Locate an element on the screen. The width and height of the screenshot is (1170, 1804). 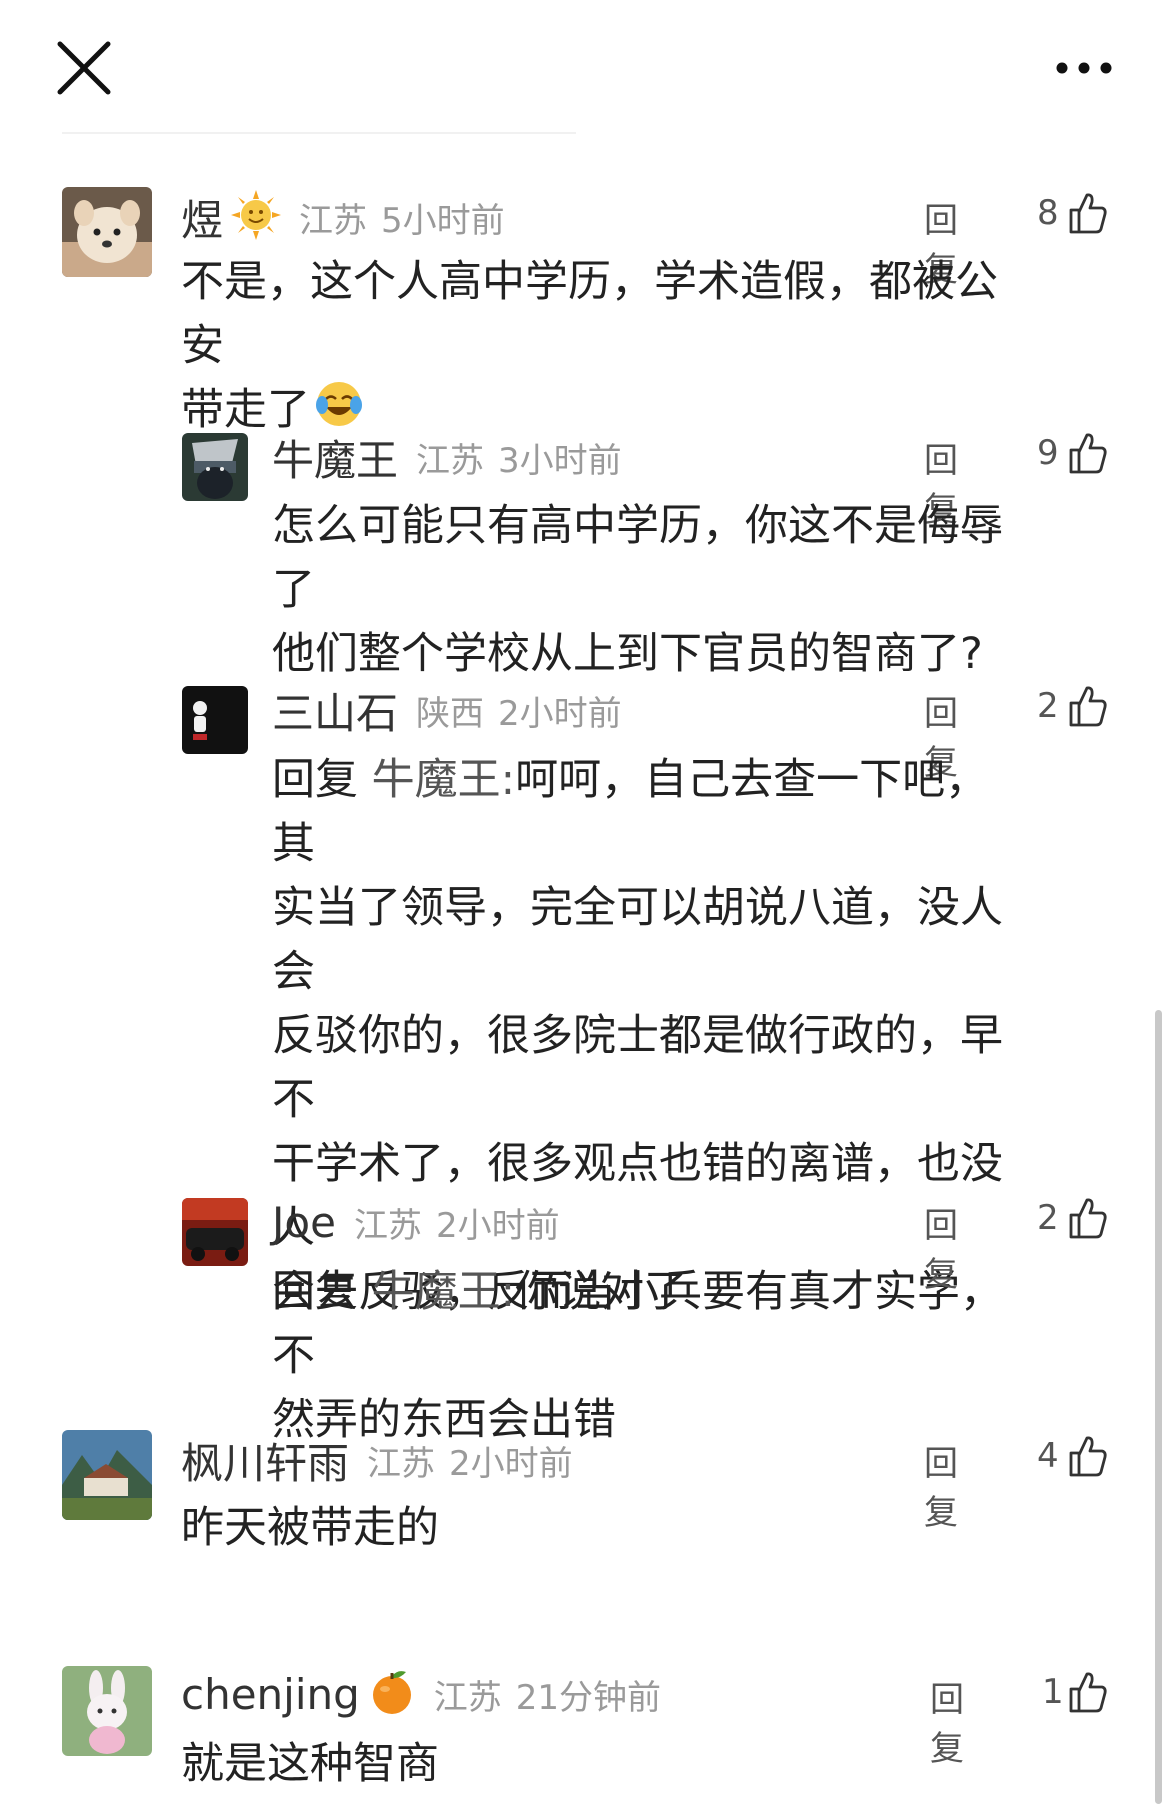
username: 三山石 is located at coordinates (335, 710).